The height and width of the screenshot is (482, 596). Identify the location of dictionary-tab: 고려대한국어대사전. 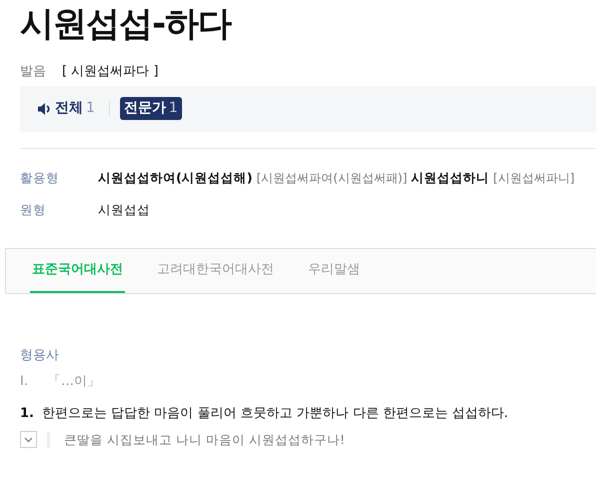
(215, 271).